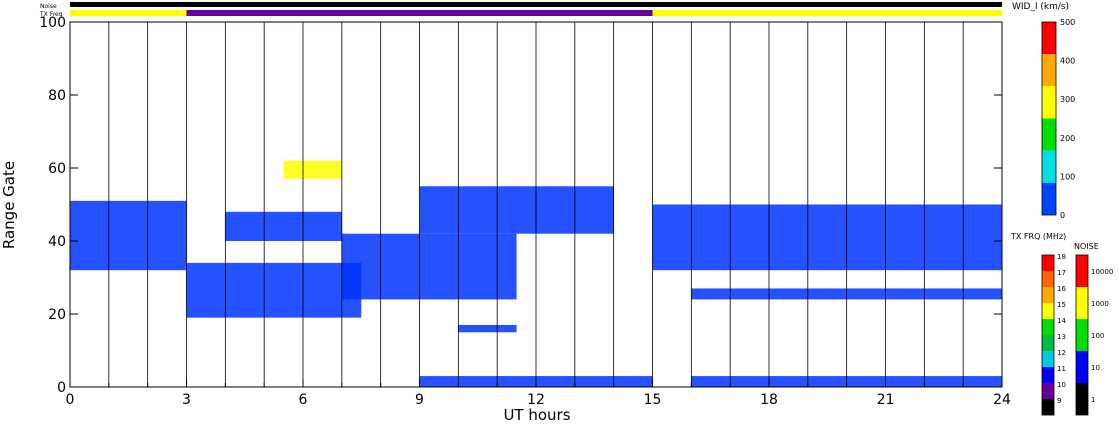  I want to click on y-tick-label: 100, so click(52, 23).